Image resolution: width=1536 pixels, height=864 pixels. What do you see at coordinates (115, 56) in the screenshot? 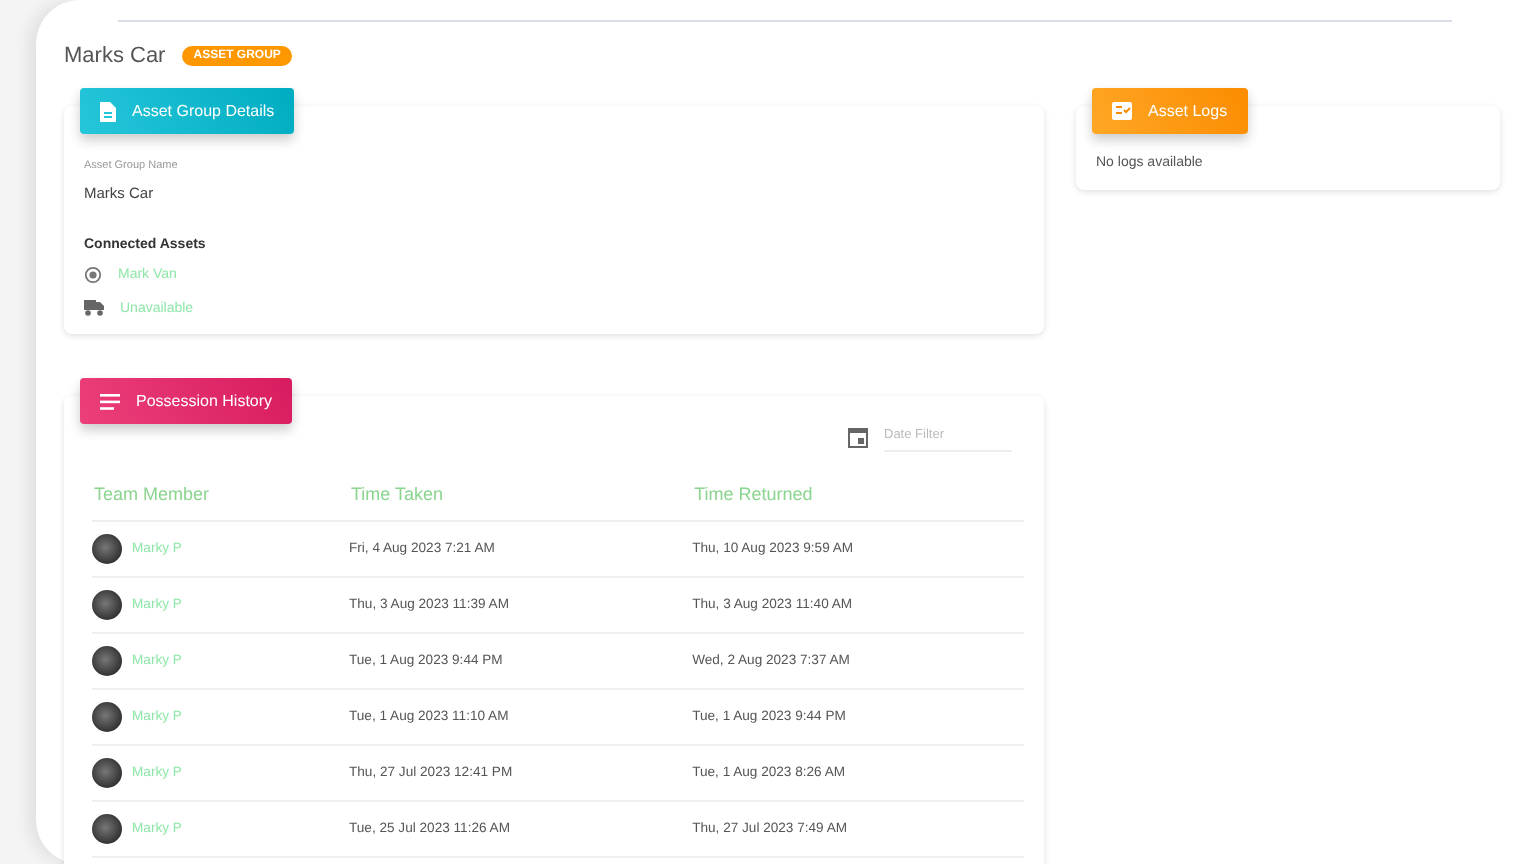
I see `page-title: Marks Car` at bounding box center [115, 56].